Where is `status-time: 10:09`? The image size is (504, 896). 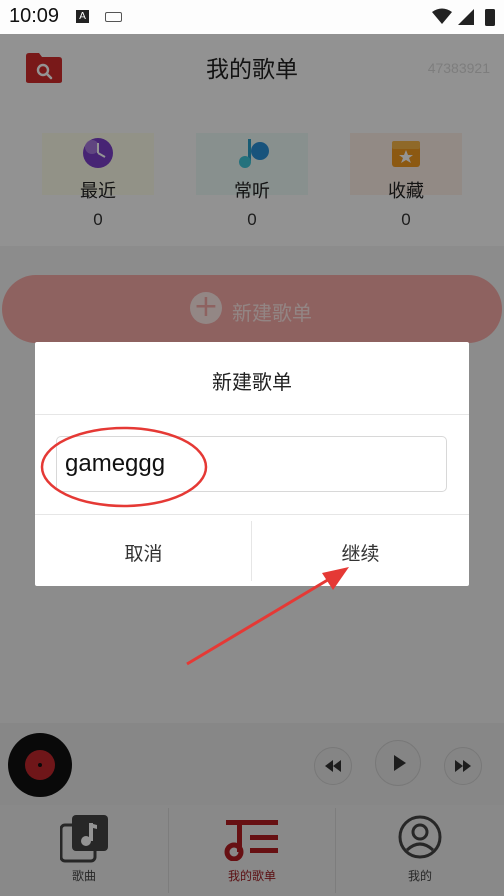 status-time: 10:09 is located at coordinates (34, 16).